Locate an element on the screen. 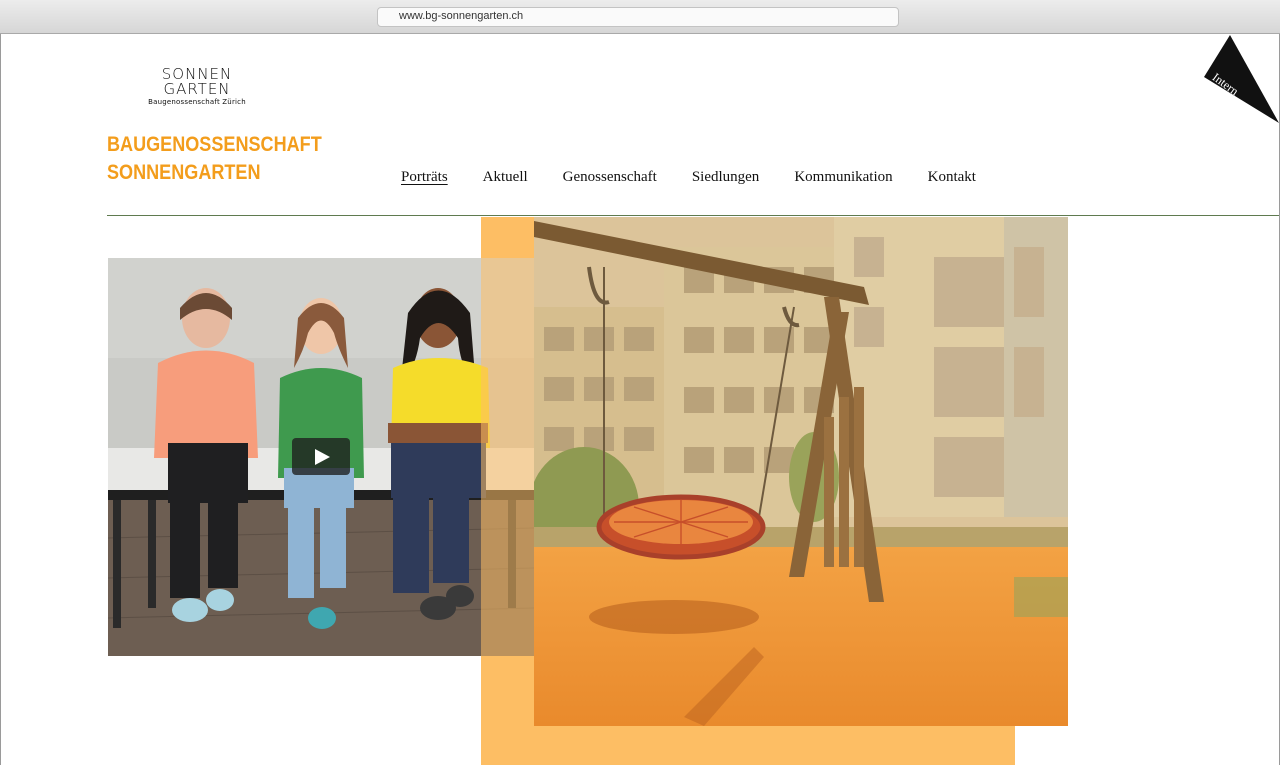  site-title: BAUGENOSSENSCHAFT SONNENGARTEN is located at coordinates (214, 159).